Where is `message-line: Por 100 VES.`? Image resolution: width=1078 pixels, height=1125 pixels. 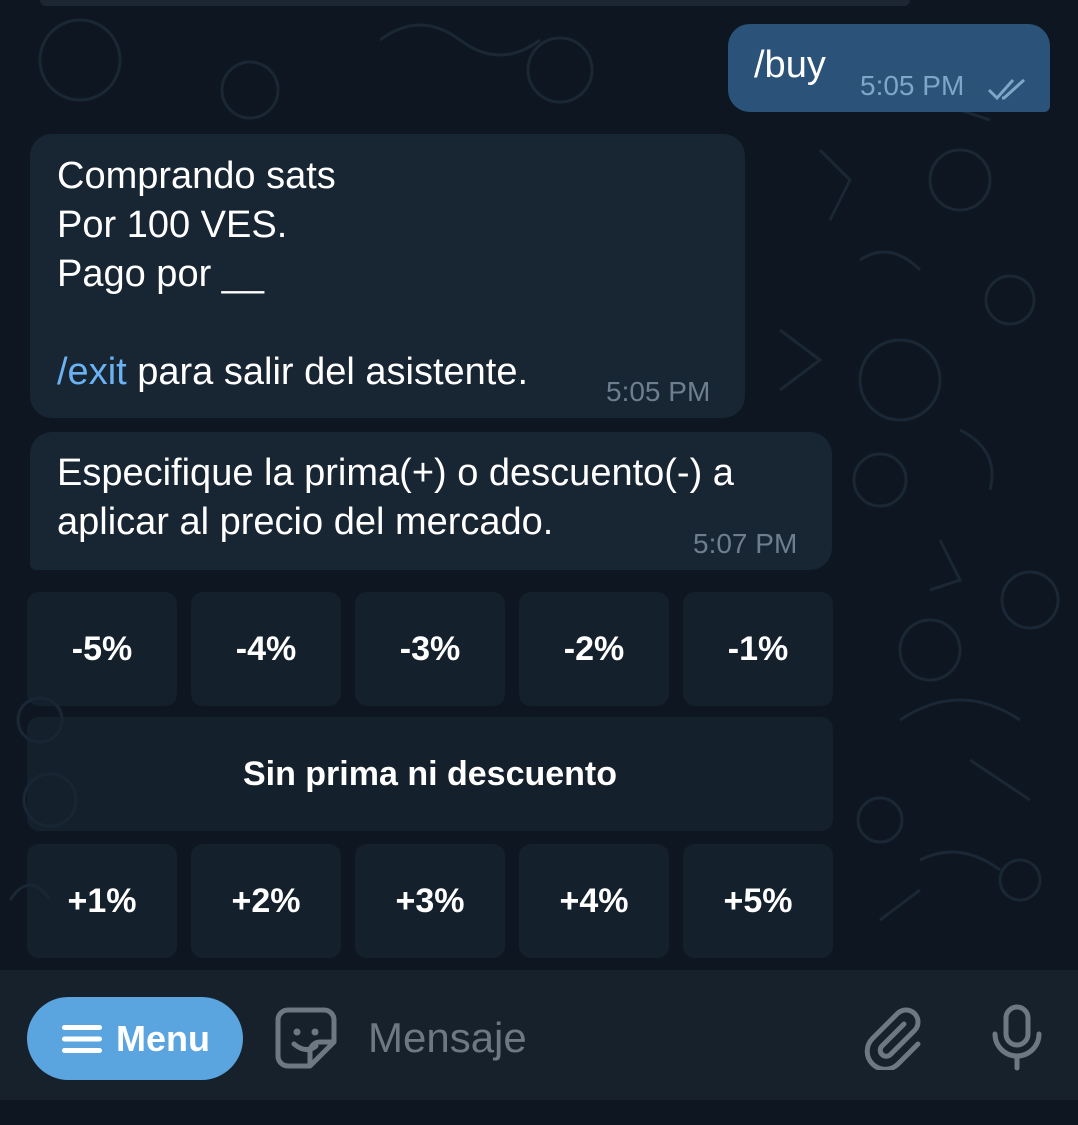
message-line: Por 100 VES. is located at coordinates (172, 225).